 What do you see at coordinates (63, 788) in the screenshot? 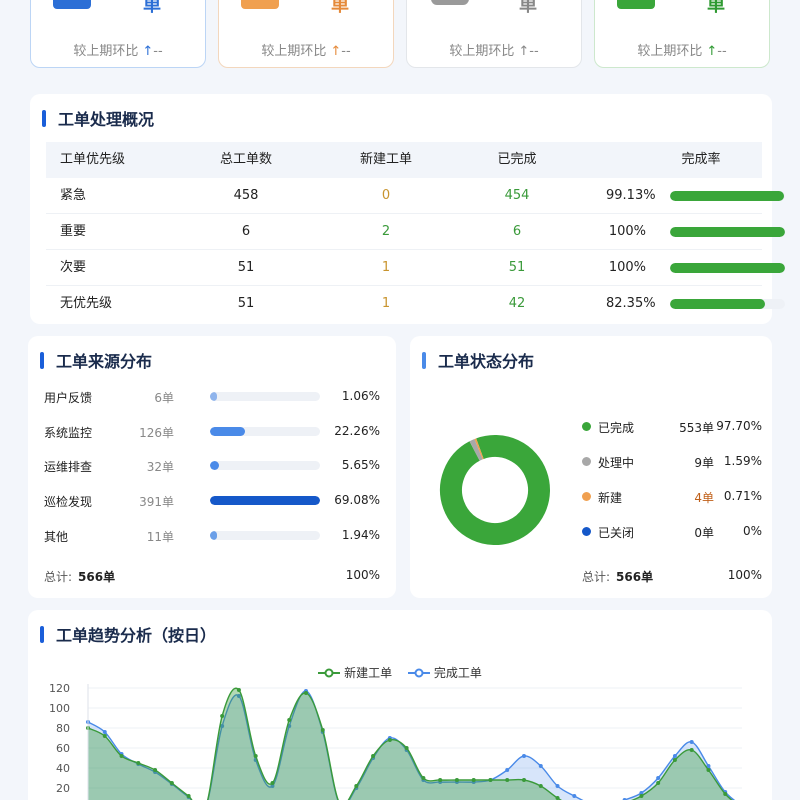
I see `y-tick-label: 20` at bounding box center [63, 788].